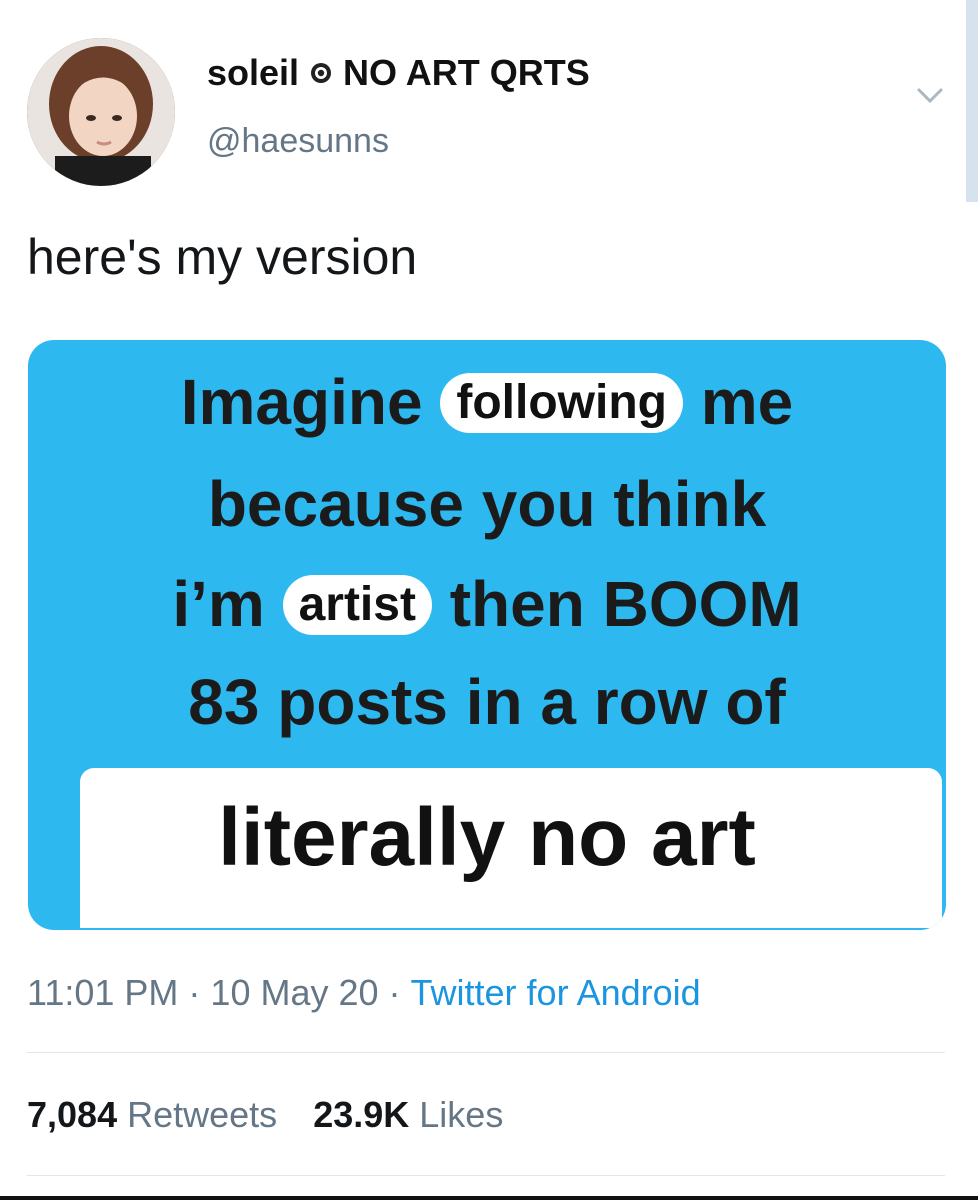 The image size is (978, 1200). What do you see at coordinates (487, 837) in the screenshot?
I see `meme-line-5: literally no art` at bounding box center [487, 837].